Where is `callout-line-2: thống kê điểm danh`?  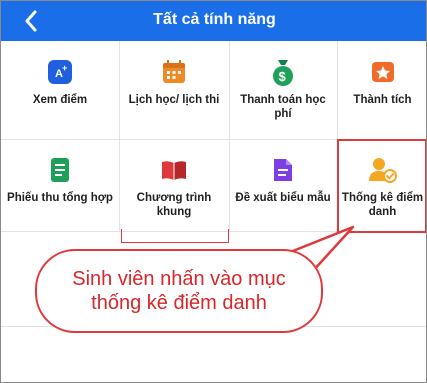
callout-line-2: thống kê điểm danh is located at coordinates (179, 303).